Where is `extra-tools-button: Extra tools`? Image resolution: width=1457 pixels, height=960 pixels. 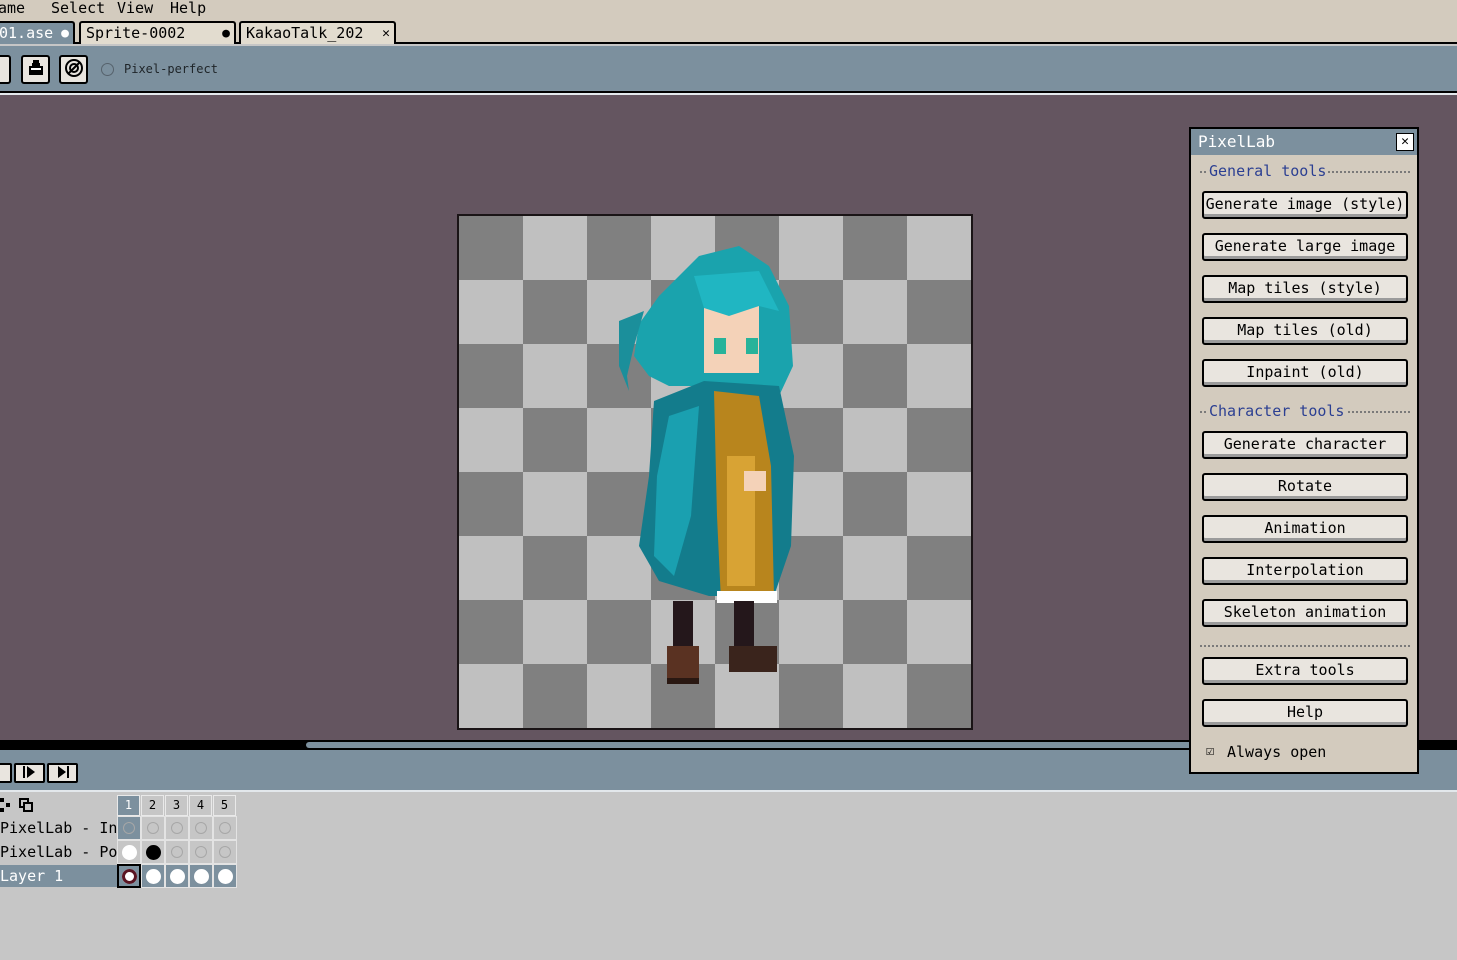 extra-tools-button: Extra tools is located at coordinates (1305, 671).